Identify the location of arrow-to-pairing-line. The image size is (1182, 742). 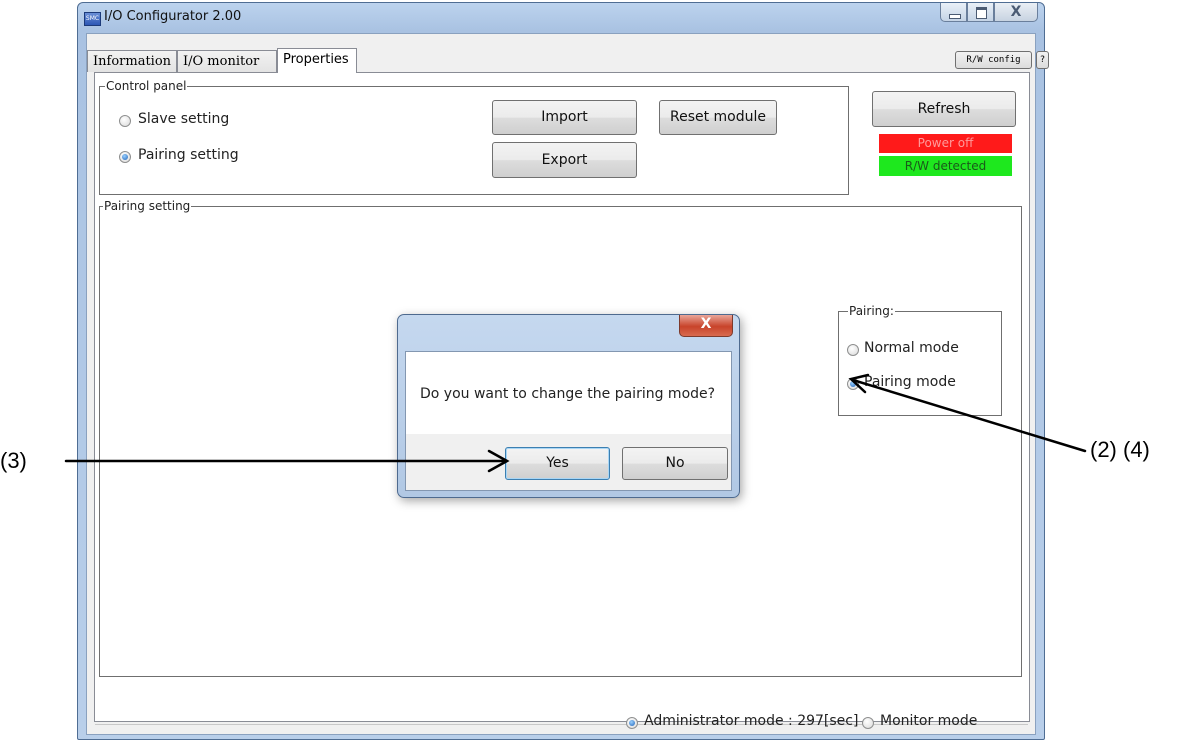
(969, 415).